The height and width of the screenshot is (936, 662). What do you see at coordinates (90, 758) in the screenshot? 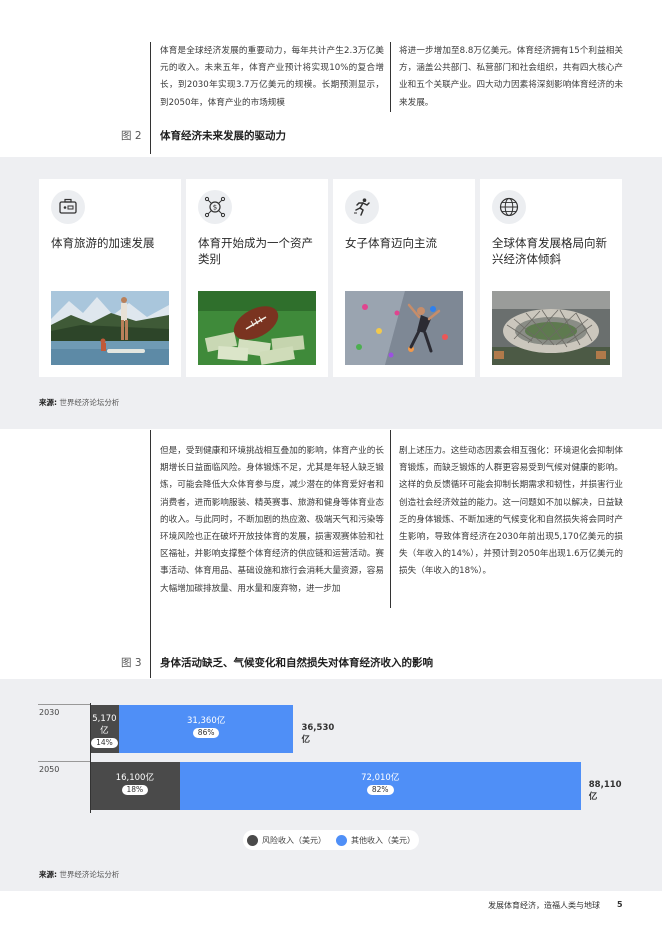
I see `chart-axis-line` at bounding box center [90, 758].